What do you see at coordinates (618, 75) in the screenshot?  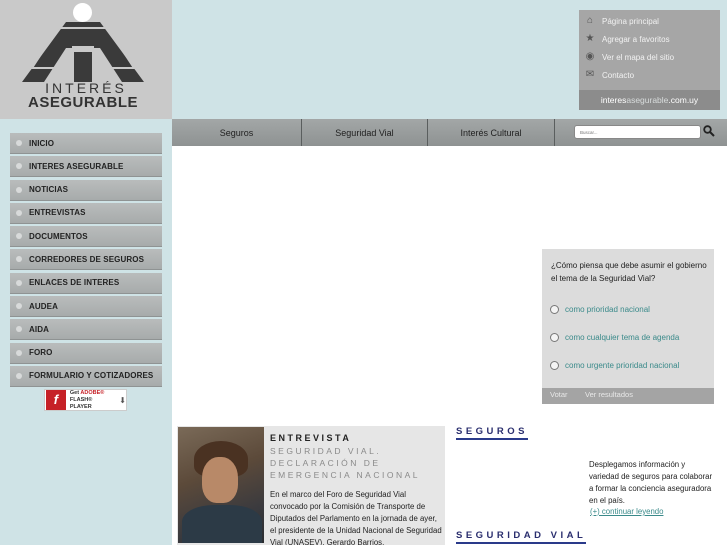 I see `quick-link-label: Contacto` at bounding box center [618, 75].